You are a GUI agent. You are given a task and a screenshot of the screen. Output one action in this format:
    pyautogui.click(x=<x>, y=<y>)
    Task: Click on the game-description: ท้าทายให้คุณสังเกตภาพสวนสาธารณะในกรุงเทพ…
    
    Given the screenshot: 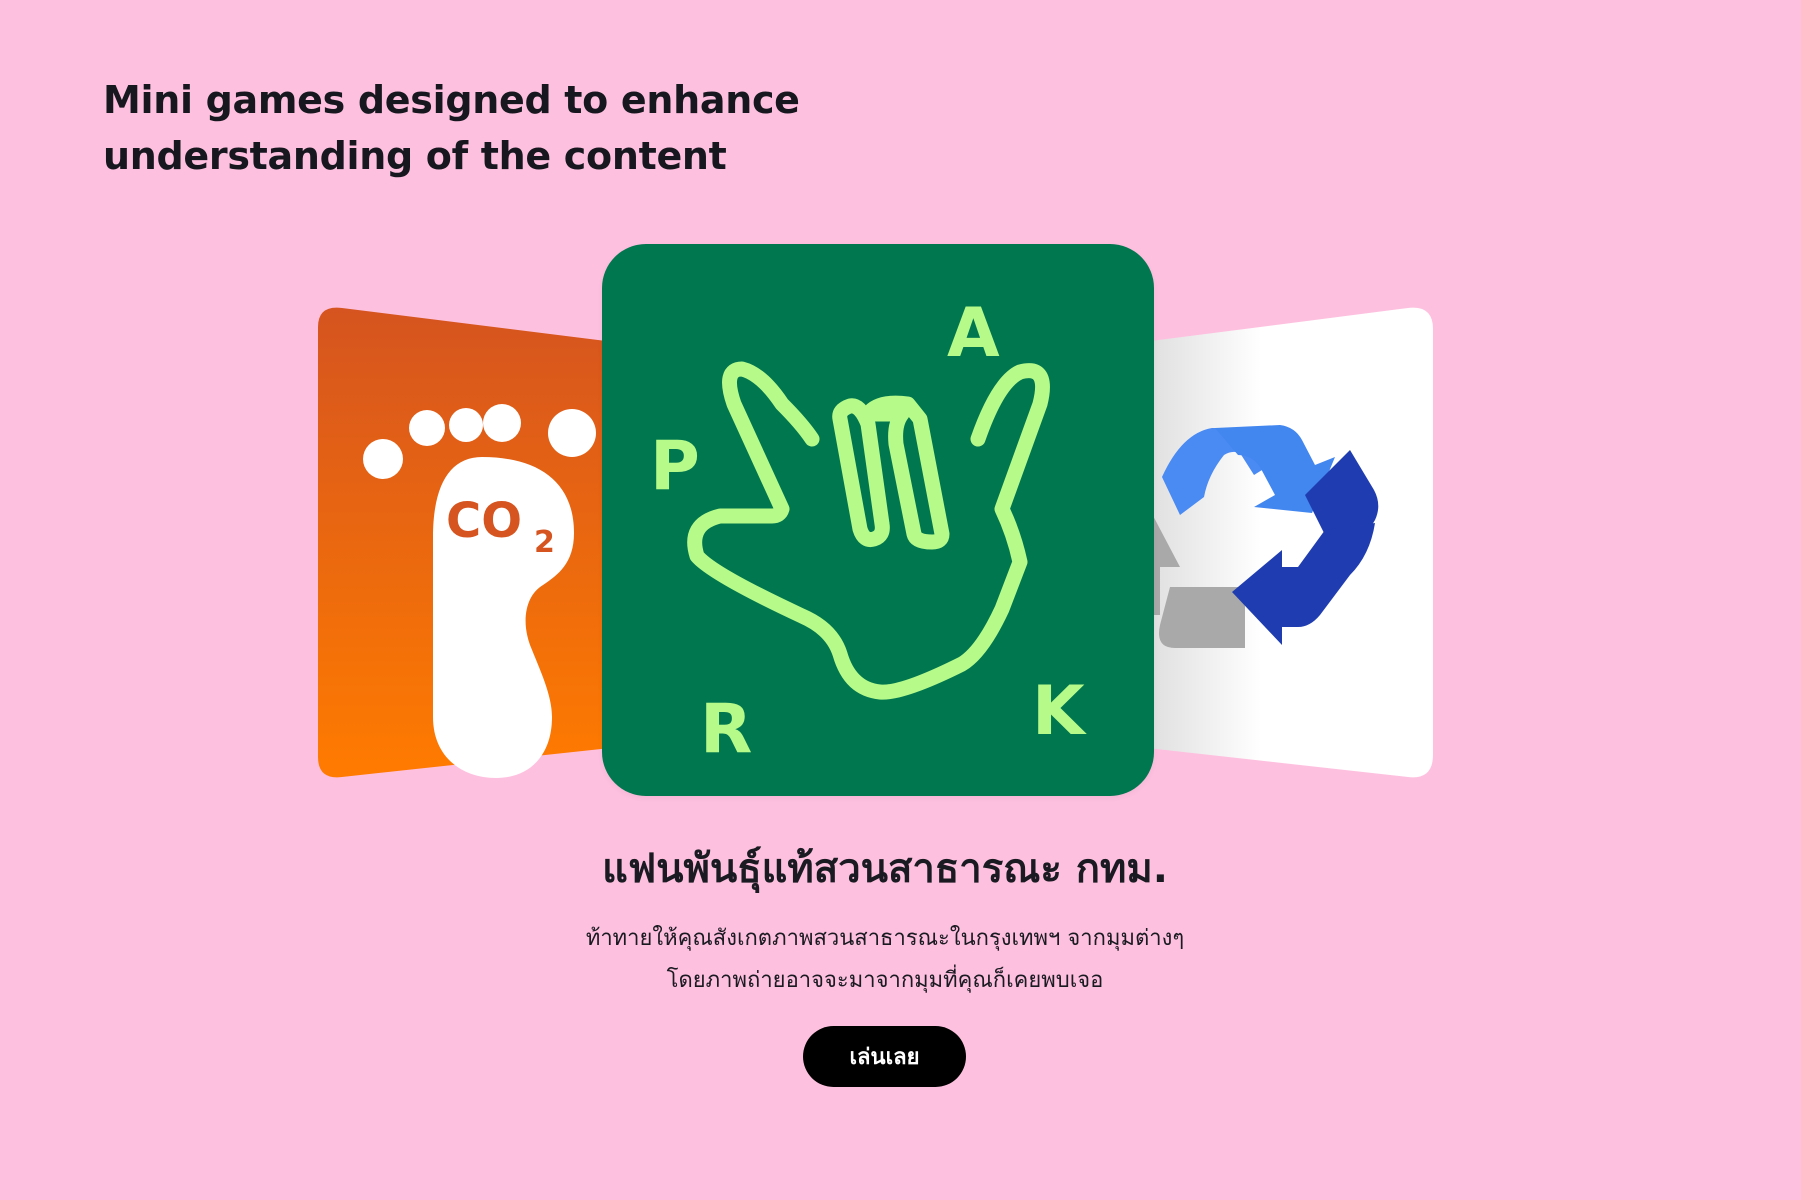 What is the action you would take?
    pyautogui.click(x=885, y=960)
    